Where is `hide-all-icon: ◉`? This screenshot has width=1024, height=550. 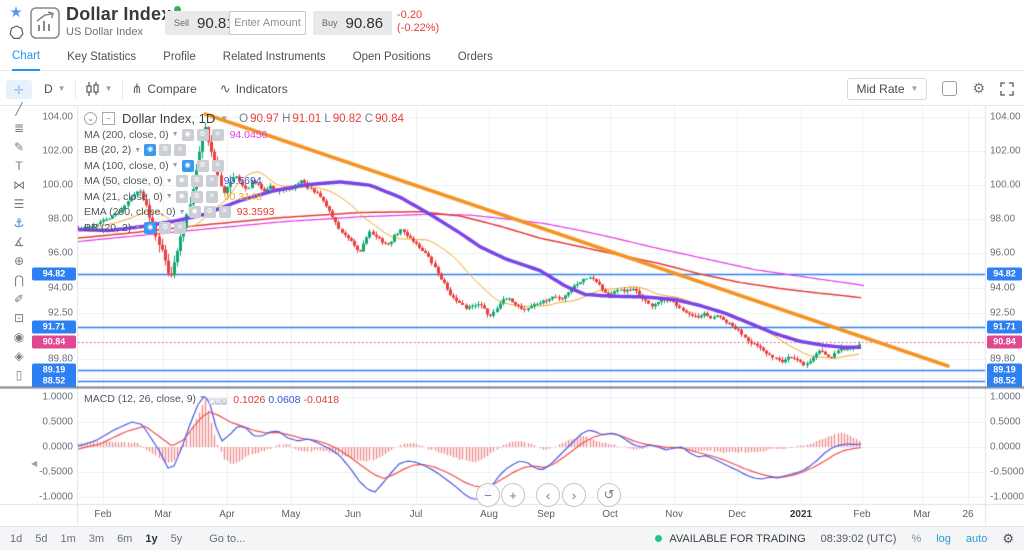
hide-all-icon: ◉ is located at coordinates (19, 336).